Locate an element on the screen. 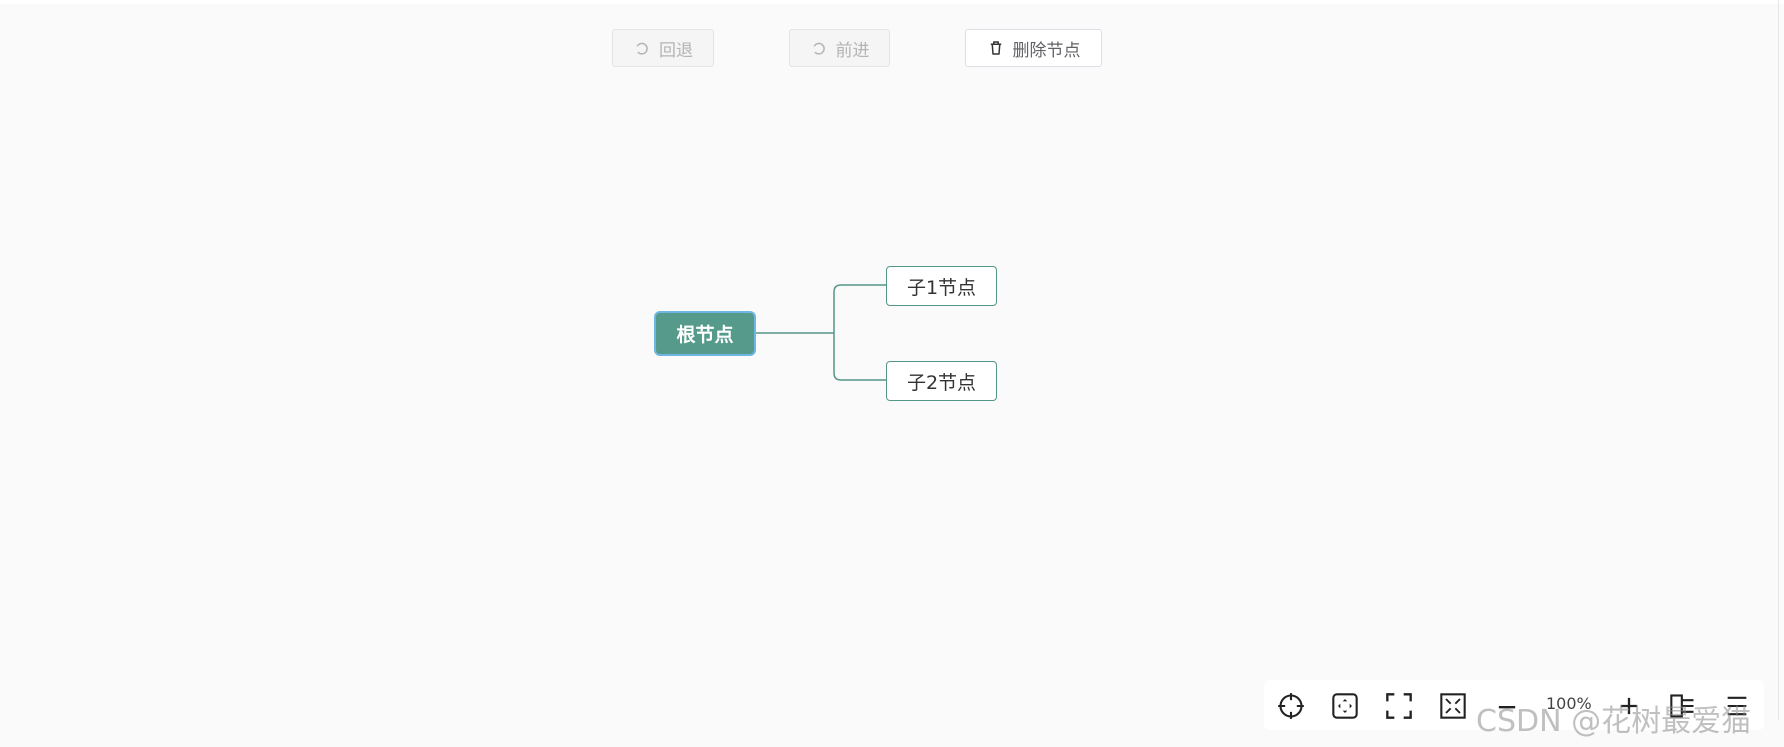 The width and height of the screenshot is (1784, 747). fit-icon is located at coordinates (1345, 706).